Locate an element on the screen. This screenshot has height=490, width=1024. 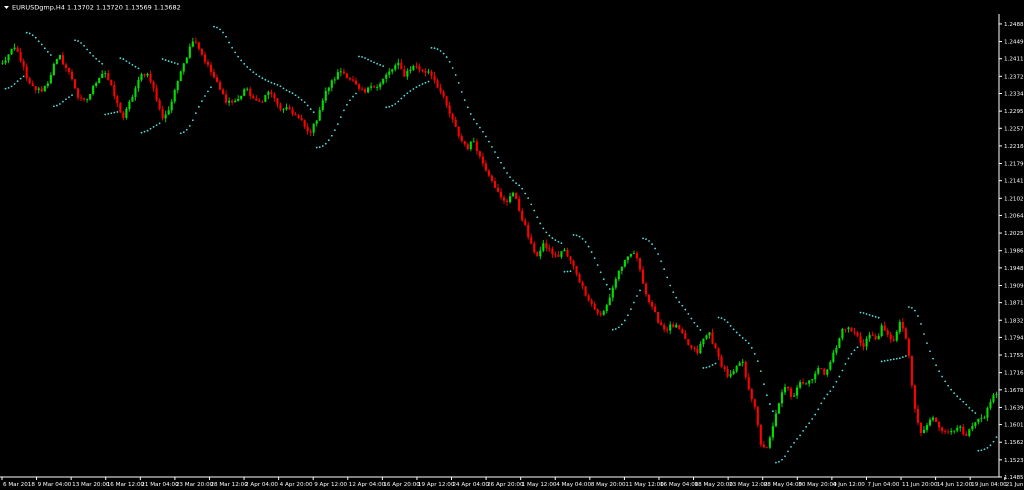
triangle-down-icon is located at coordinates (6, 7).